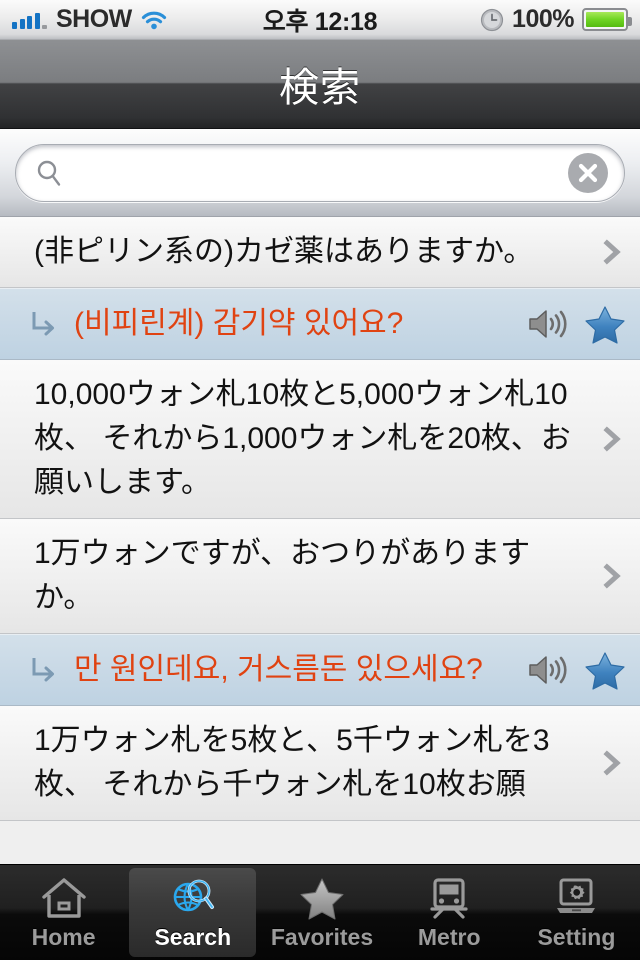  What do you see at coordinates (64, 898) in the screenshot?
I see `home-icon` at bounding box center [64, 898].